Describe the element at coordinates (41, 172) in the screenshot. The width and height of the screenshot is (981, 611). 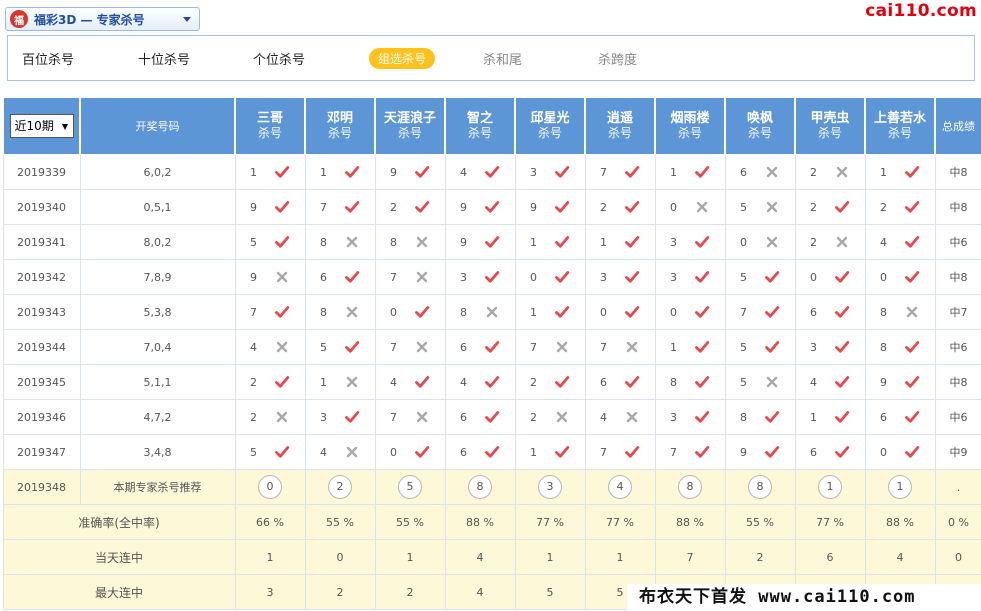
I see `period-cell: 2019339` at that location.